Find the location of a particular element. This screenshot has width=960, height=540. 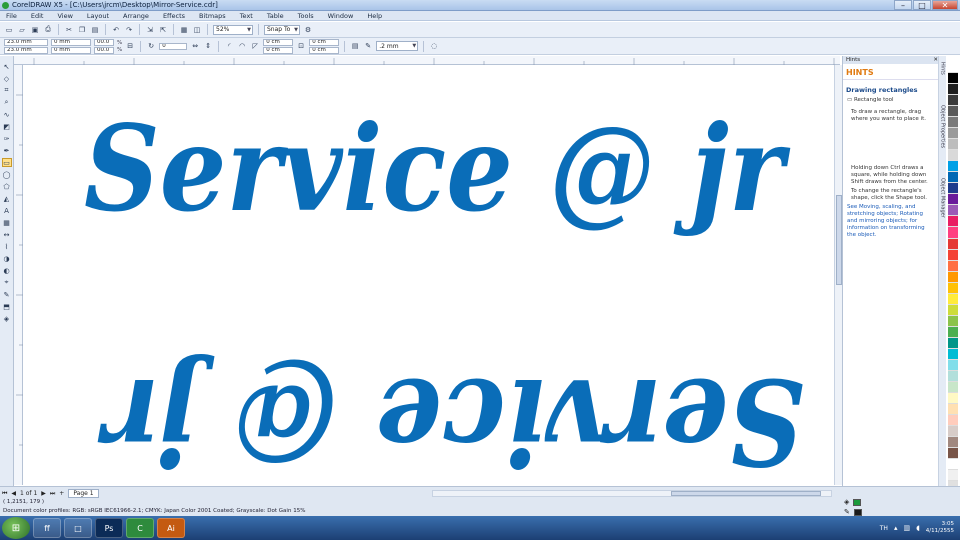

snap-to-combo: Snap To ▼ is located at coordinates (282, 29).